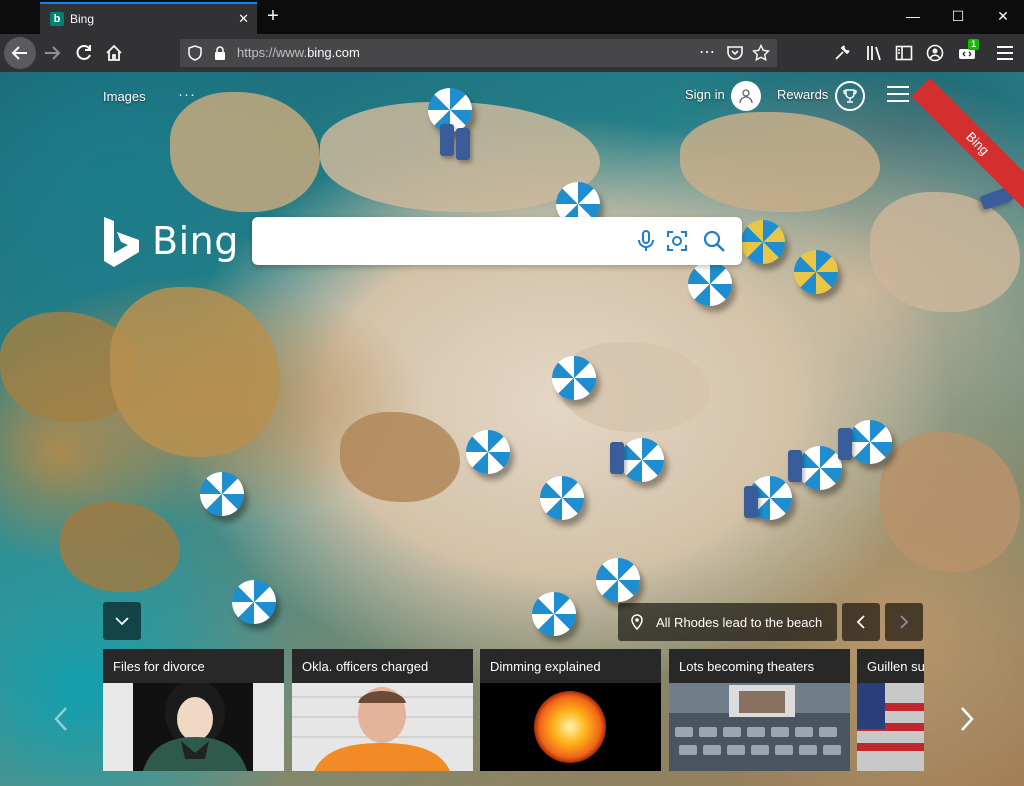  Describe the element at coordinates (195, 241) in the screenshot. I see `logo-text: Bing` at that location.